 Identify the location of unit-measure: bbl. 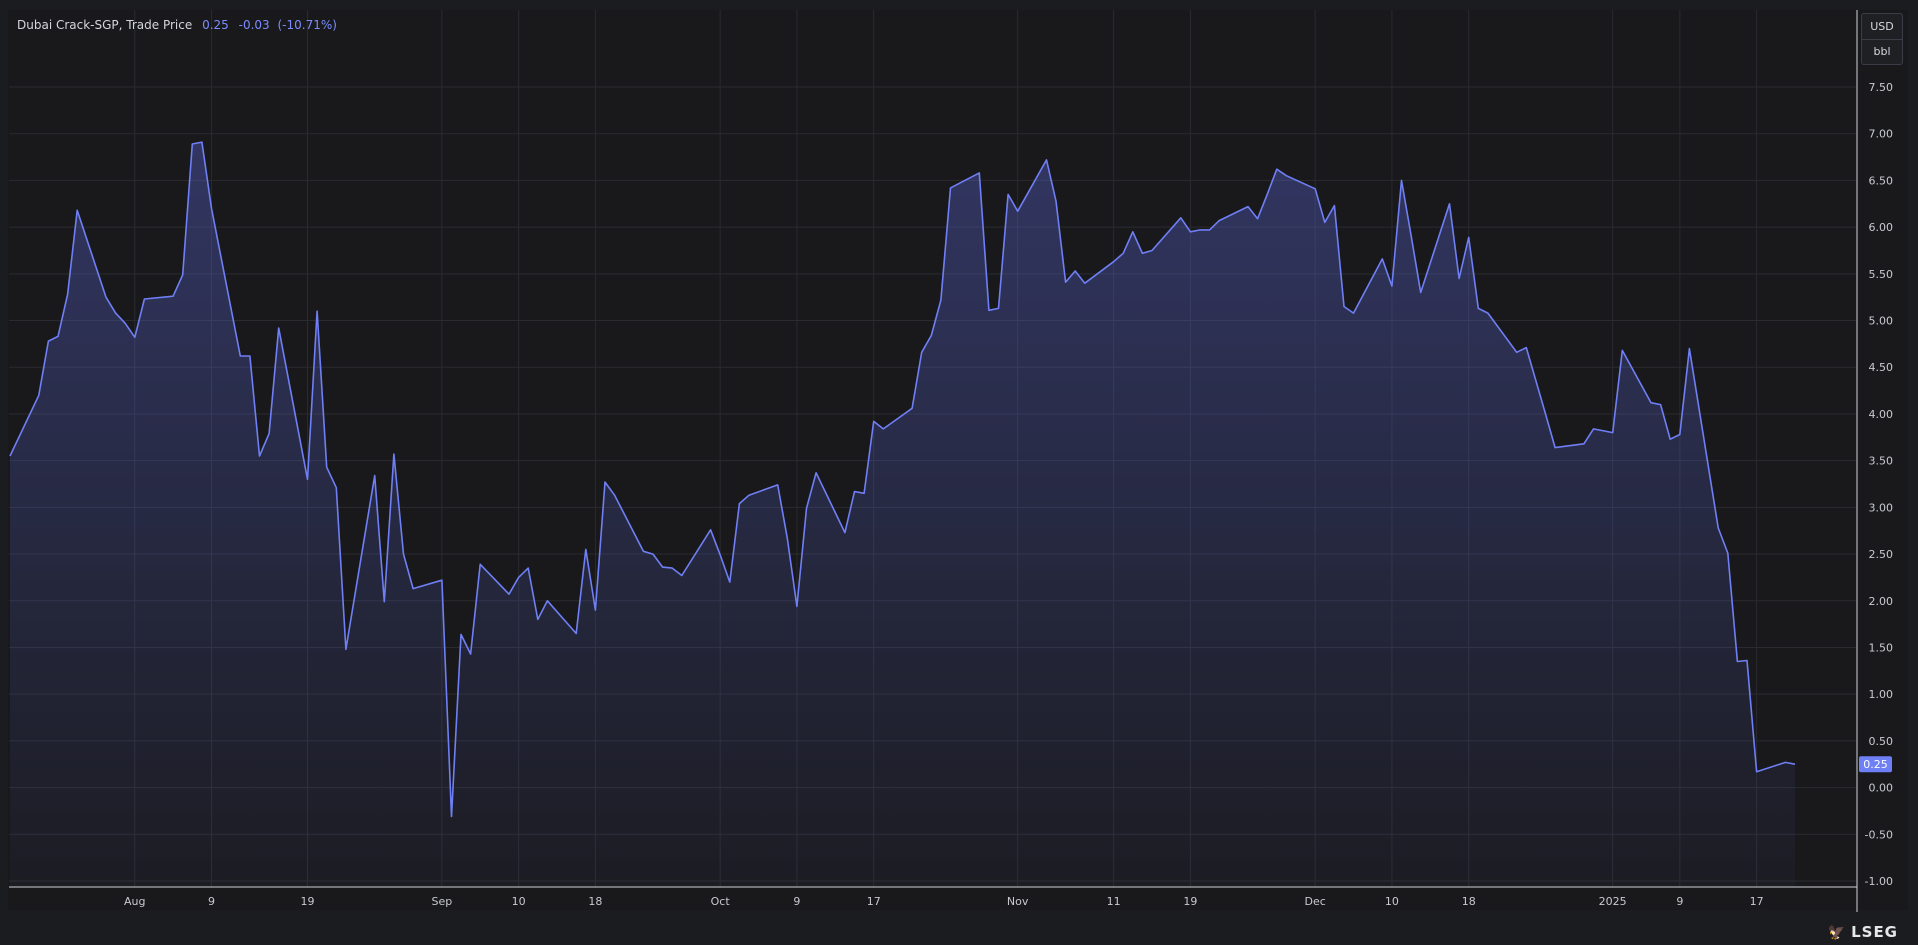
(1882, 51).